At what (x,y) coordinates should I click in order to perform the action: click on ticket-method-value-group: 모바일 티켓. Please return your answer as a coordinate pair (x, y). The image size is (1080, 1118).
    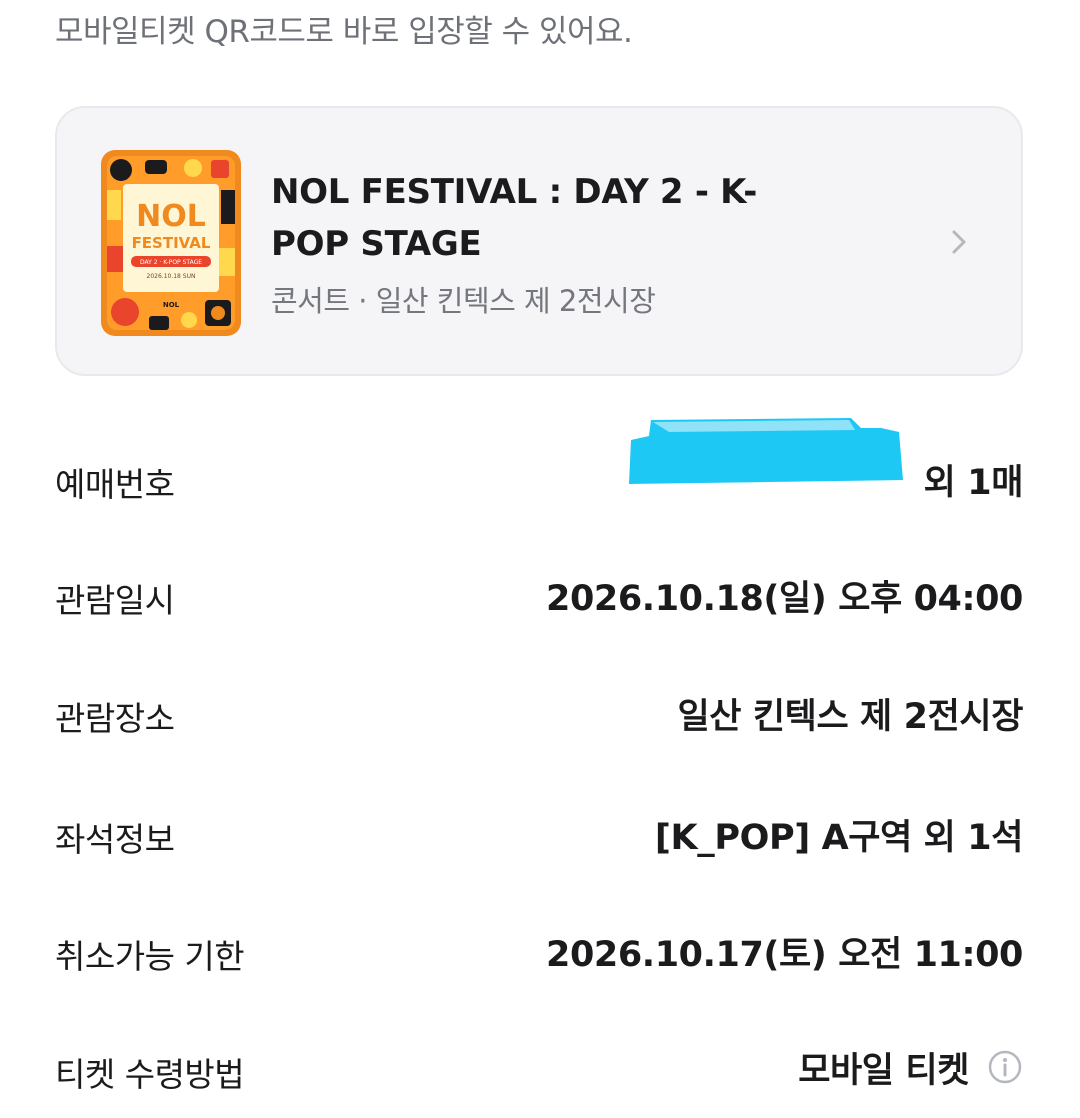
    Looking at the image, I should click on (910, 1067).